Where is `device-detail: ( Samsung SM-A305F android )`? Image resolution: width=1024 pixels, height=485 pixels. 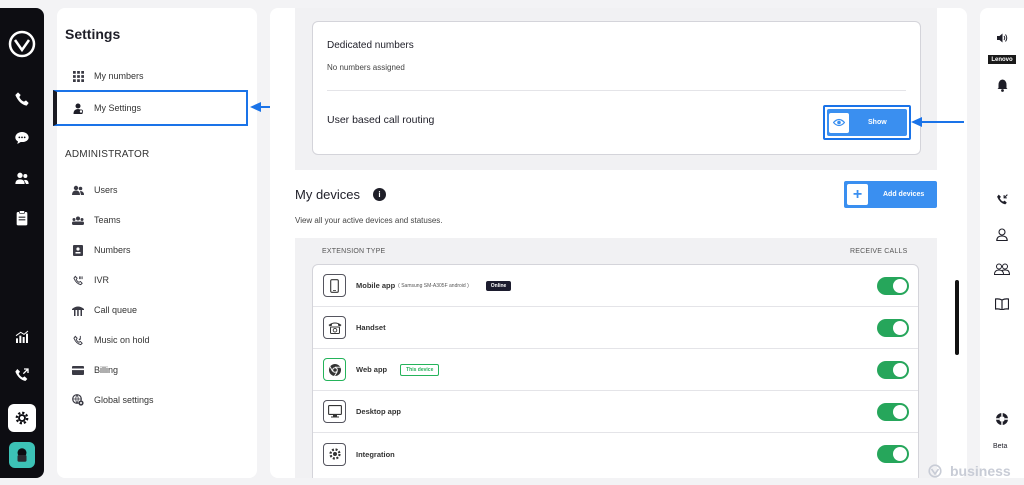 device-detail: ( Samsung SM-A305F android ) is located at coordinates (433, 285).